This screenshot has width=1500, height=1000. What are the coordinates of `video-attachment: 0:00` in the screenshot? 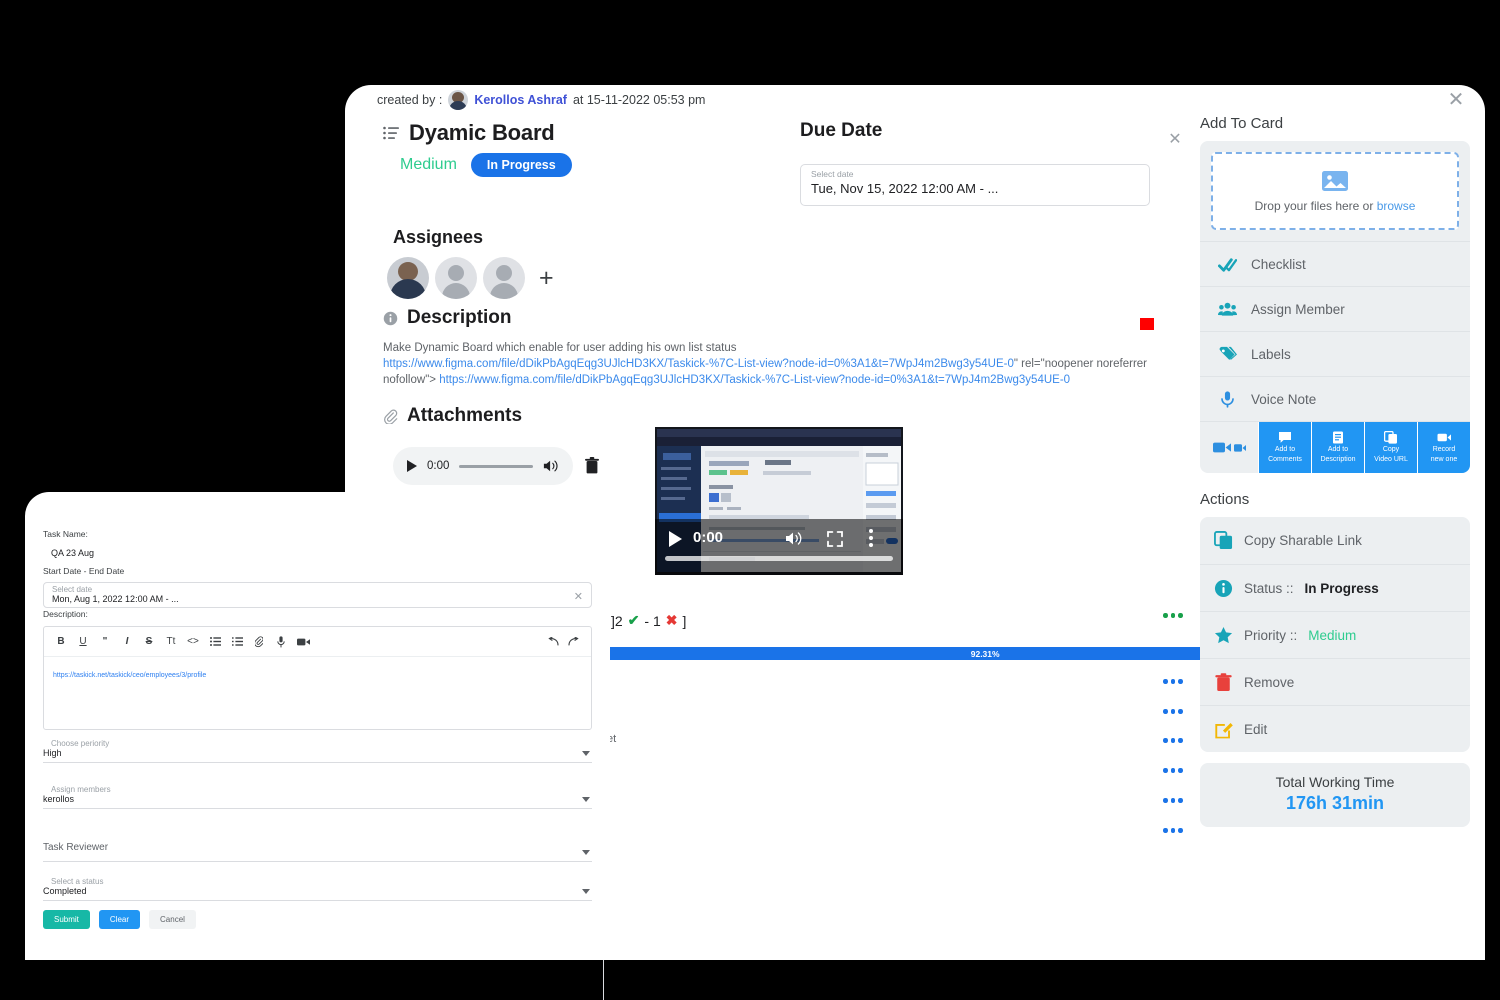 It's located at (779, 501).